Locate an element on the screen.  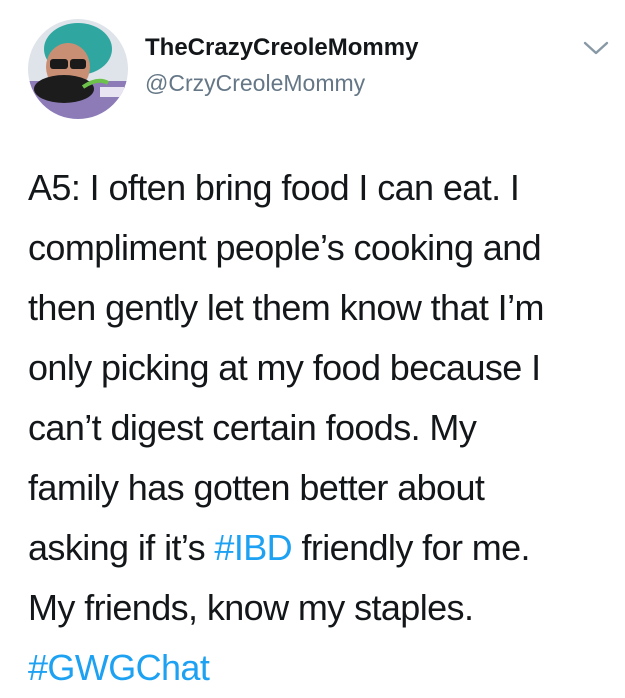
tweet-line: asking if it’s #IBD friendly for me. is located at coordinates (323, 548).